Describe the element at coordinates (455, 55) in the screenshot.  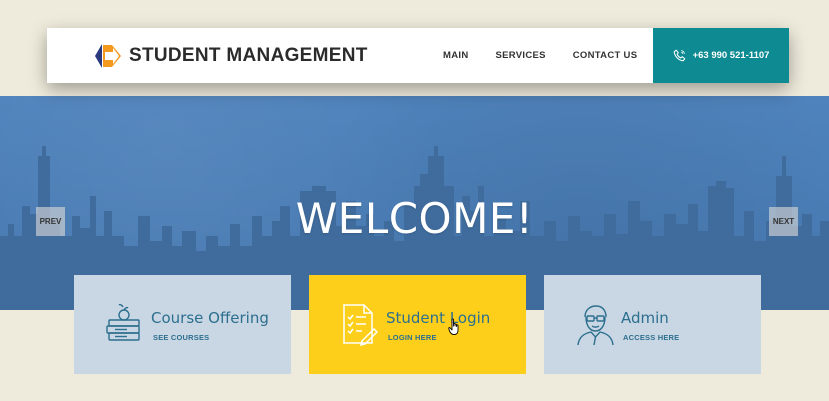
I see `menu-item-main: MAIN` at that location.